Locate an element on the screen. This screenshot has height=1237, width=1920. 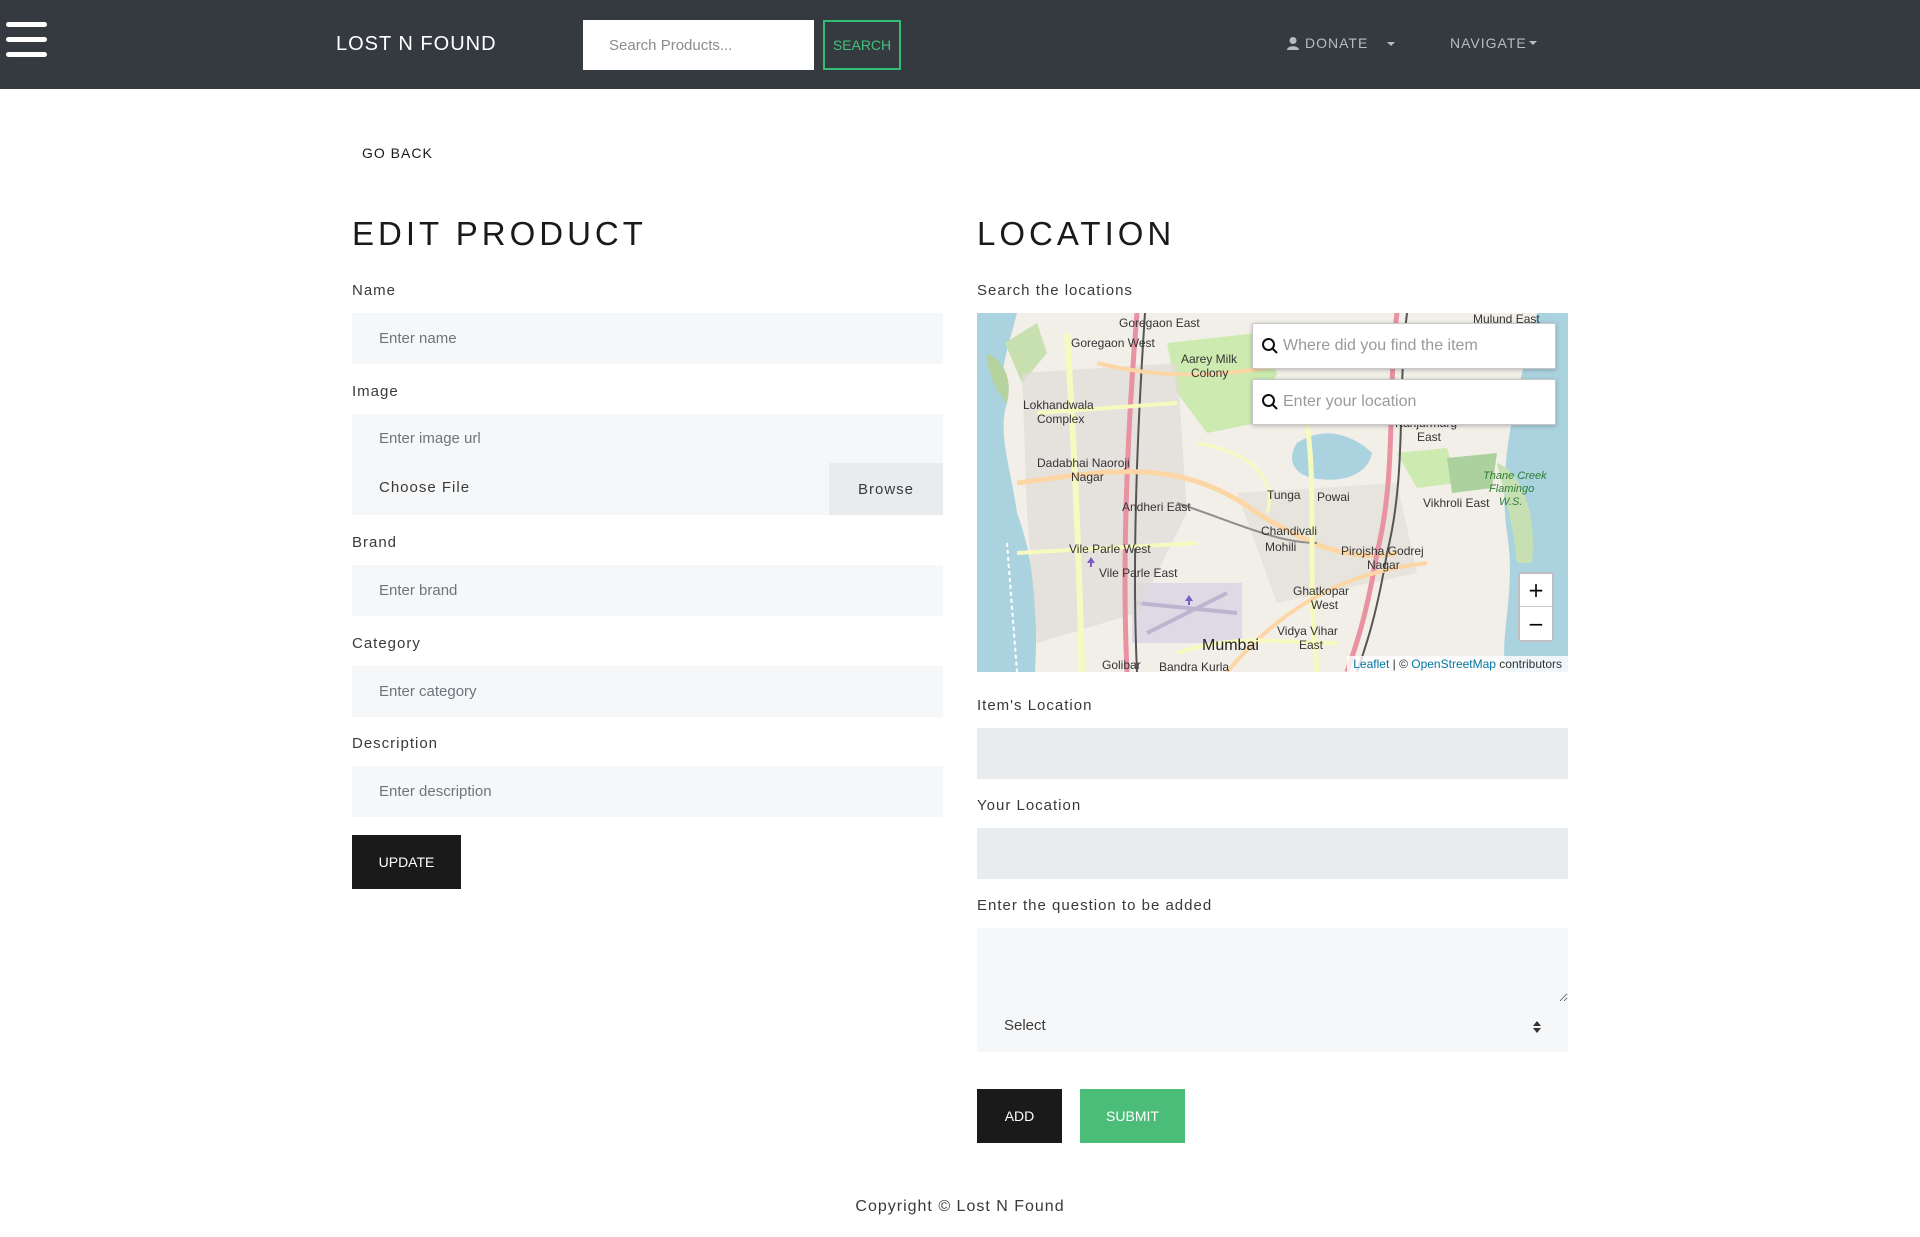
edit-product-title: EDIT PRODUCT is located at coordinates (499, 233).